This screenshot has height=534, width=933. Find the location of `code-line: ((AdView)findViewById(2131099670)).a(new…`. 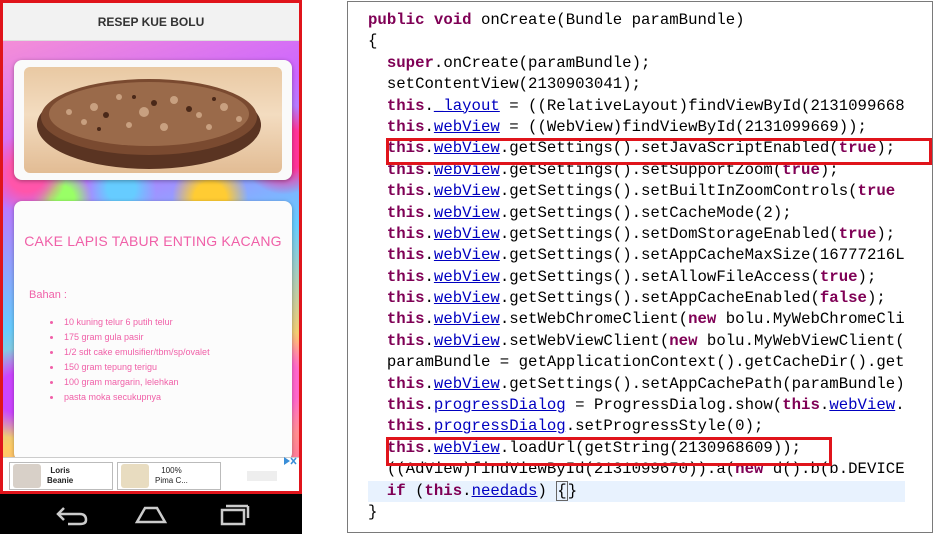

code-line: ((AdView)findViewById(2131099670)).a(new… is located at coordinates (636, 469).